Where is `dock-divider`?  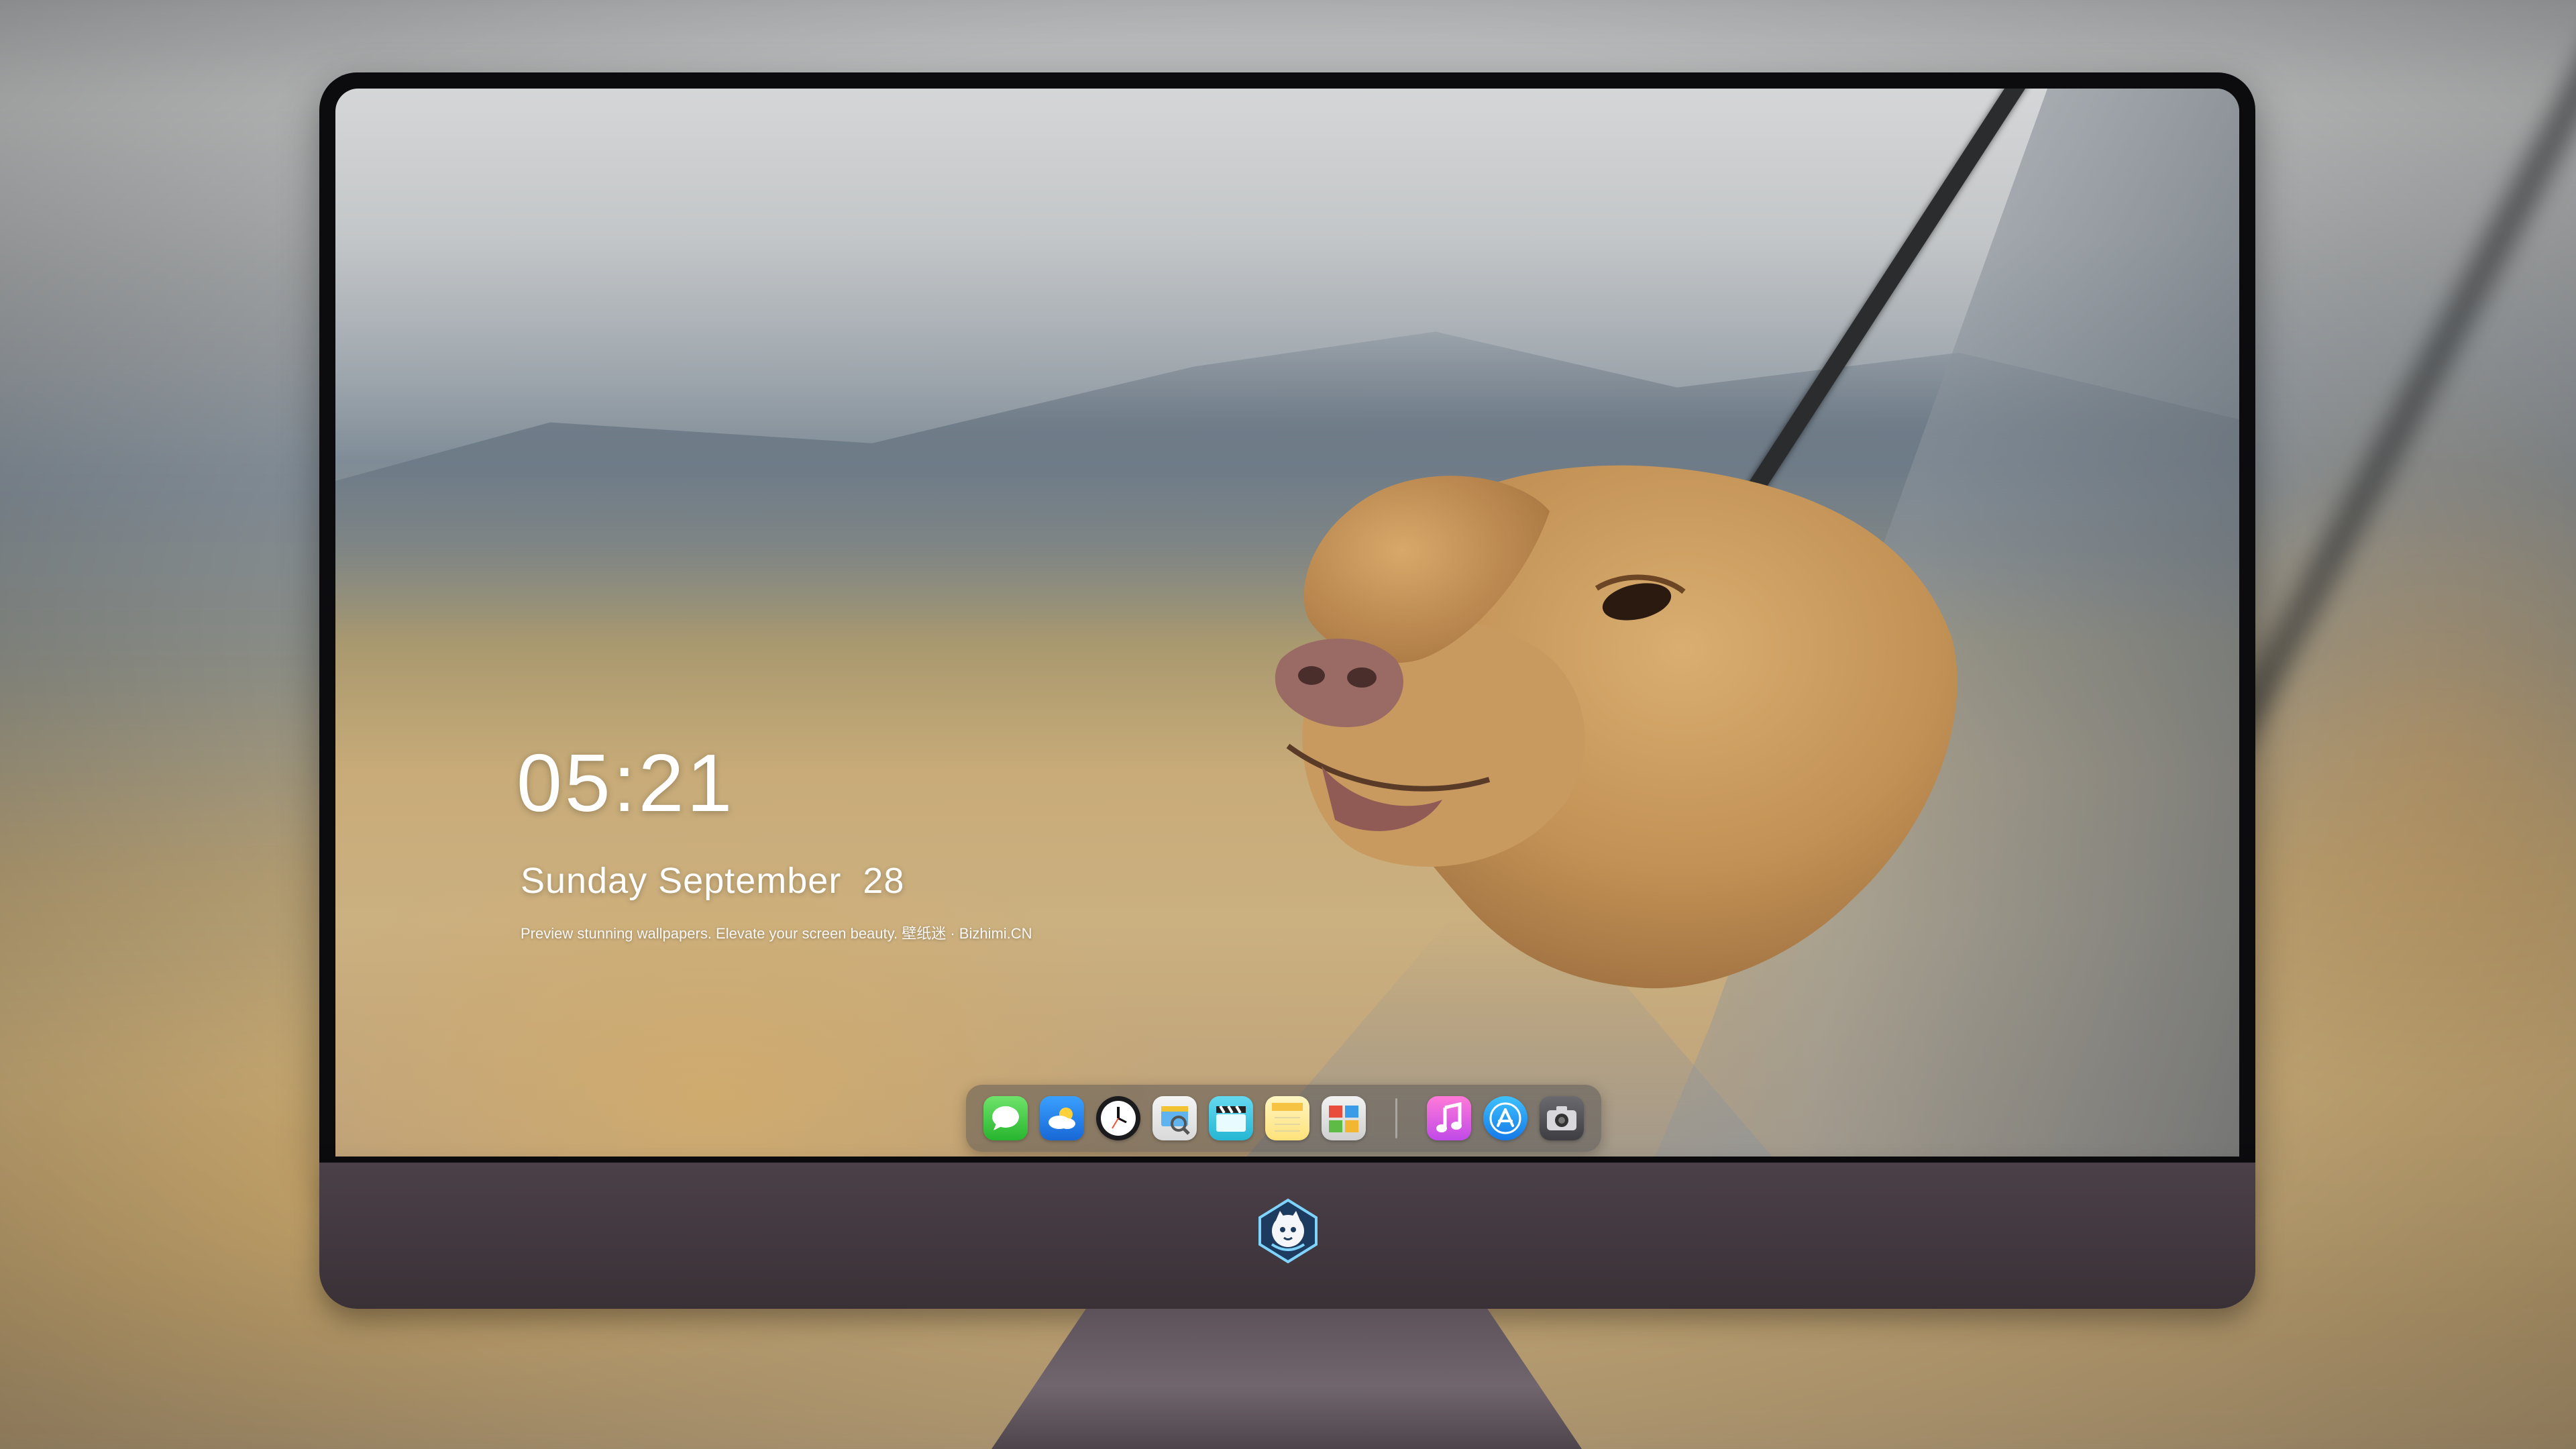 dock-divider is located at coordinates (1396, 1118).